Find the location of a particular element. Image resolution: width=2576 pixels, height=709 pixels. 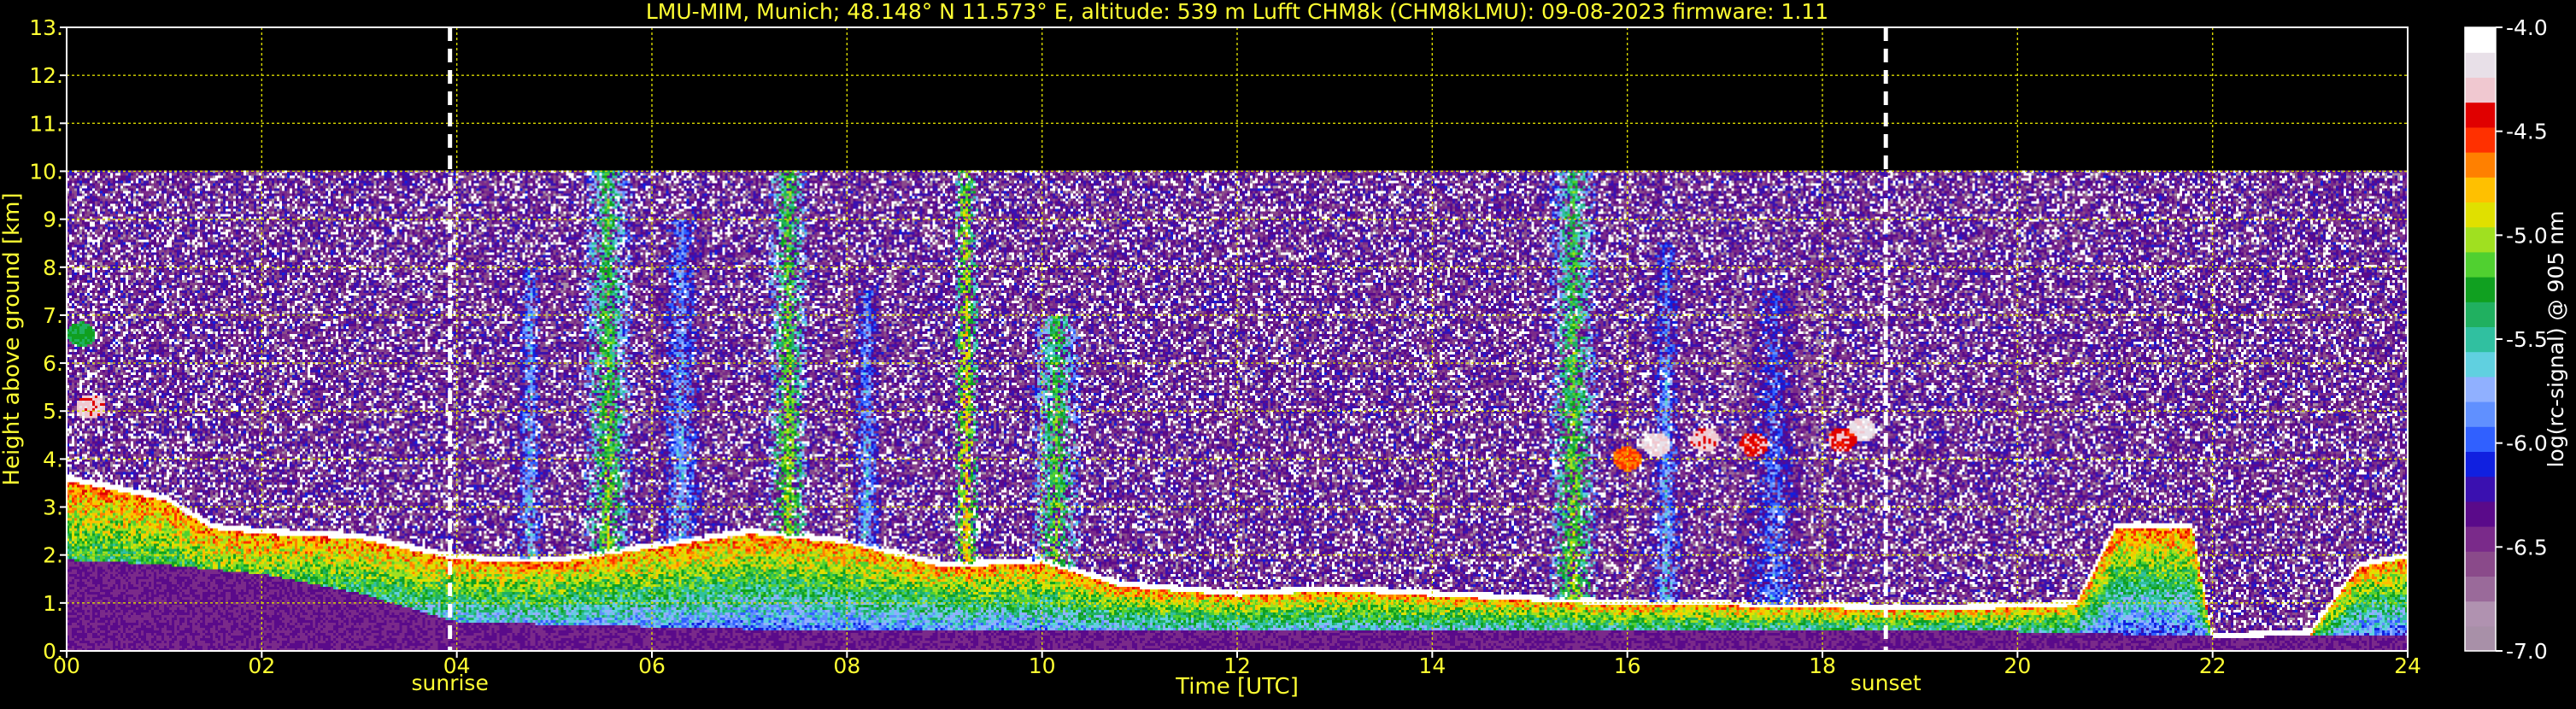

y-axis-label: Height above ground [km] is located at coordinates (12, 338).